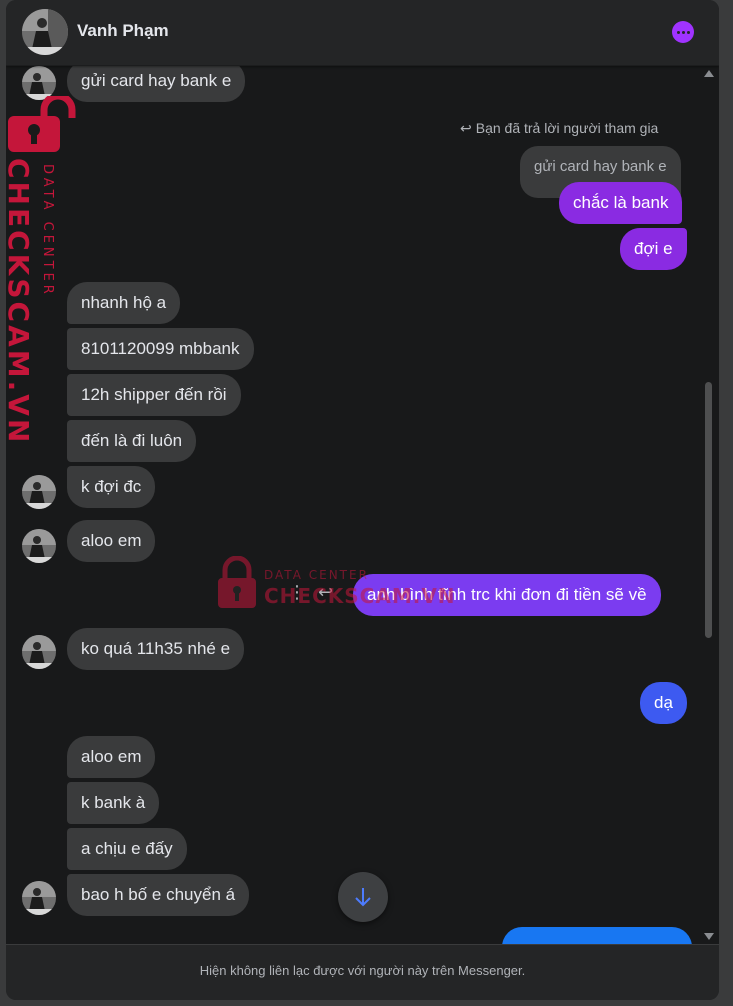 Image resolution: width=733 pixels, height=1006 pixels. What do you see at coordinates (113, 803) in the screenshot?
I see `message-bubble: k bank à` at bounding box center [113, 803].